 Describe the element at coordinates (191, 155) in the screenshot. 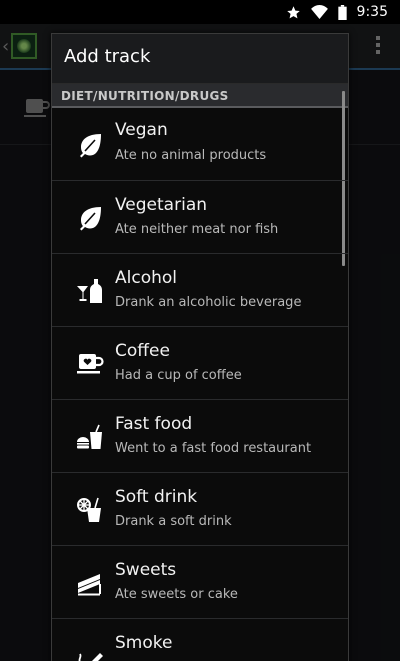

I see `item-subtitle: Ate no animal products` at that location.